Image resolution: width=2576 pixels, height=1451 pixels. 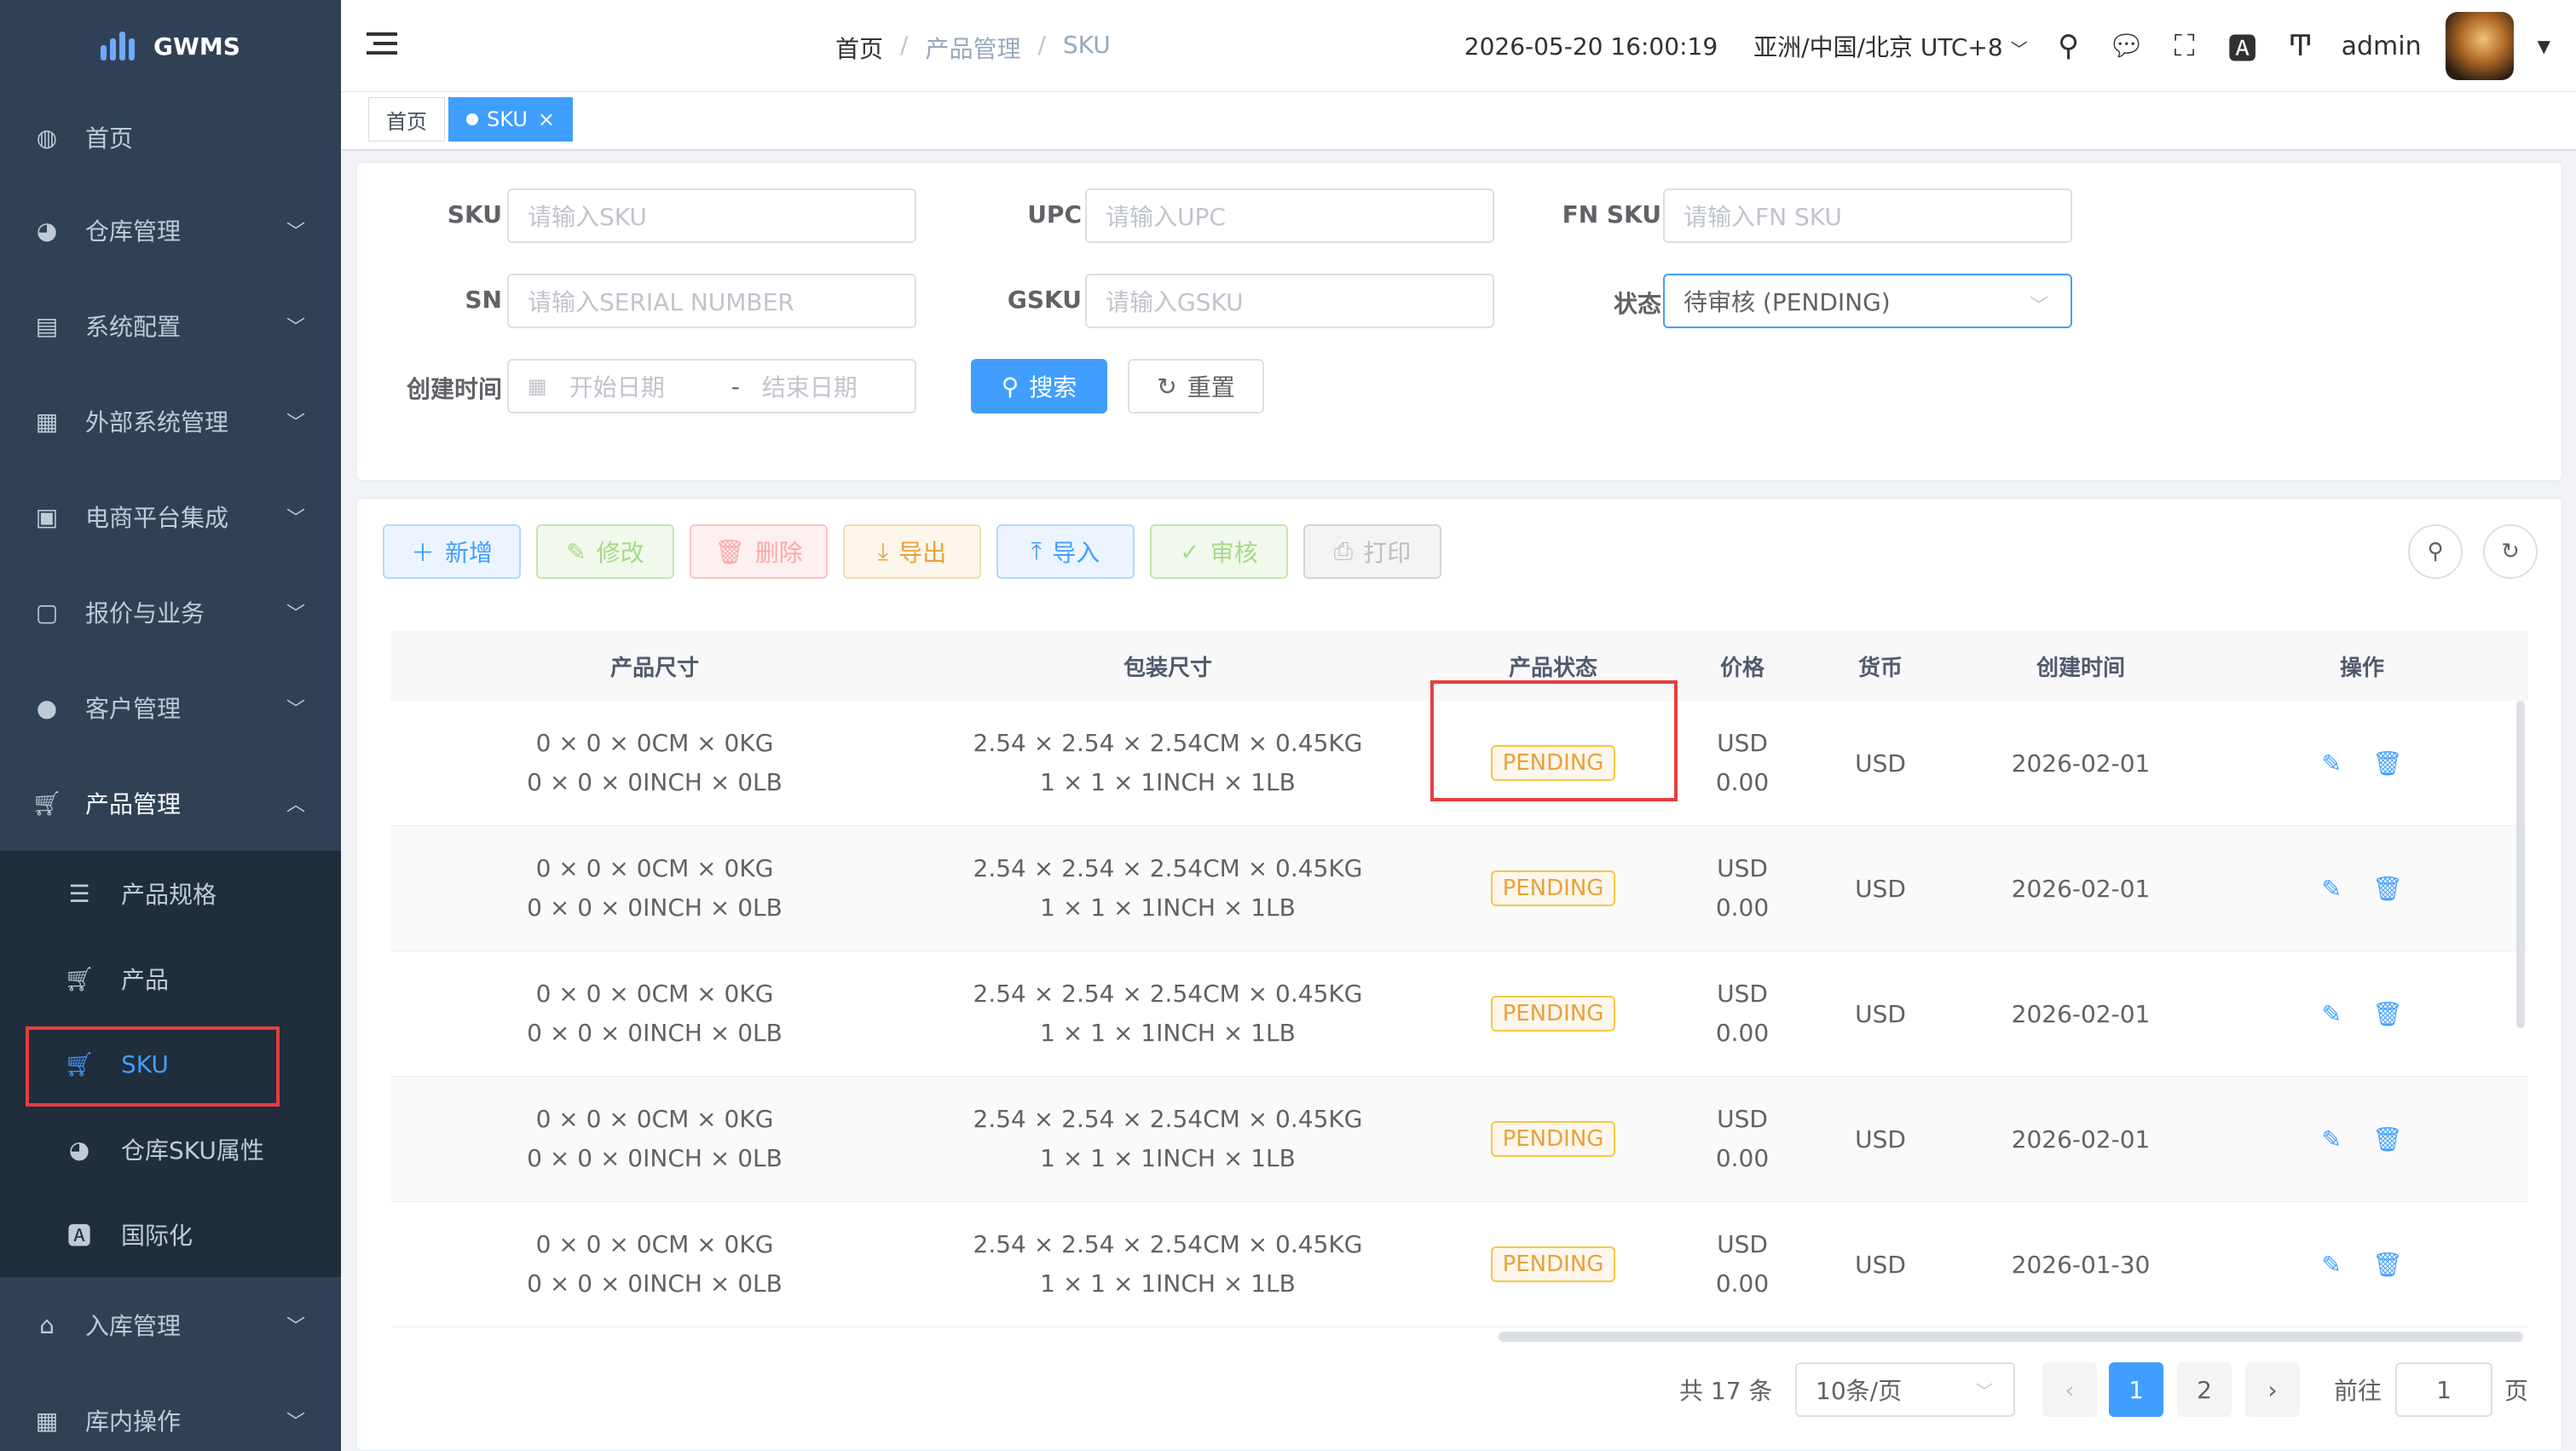 I want to click on username: admin, so click(x=2382, y=46).